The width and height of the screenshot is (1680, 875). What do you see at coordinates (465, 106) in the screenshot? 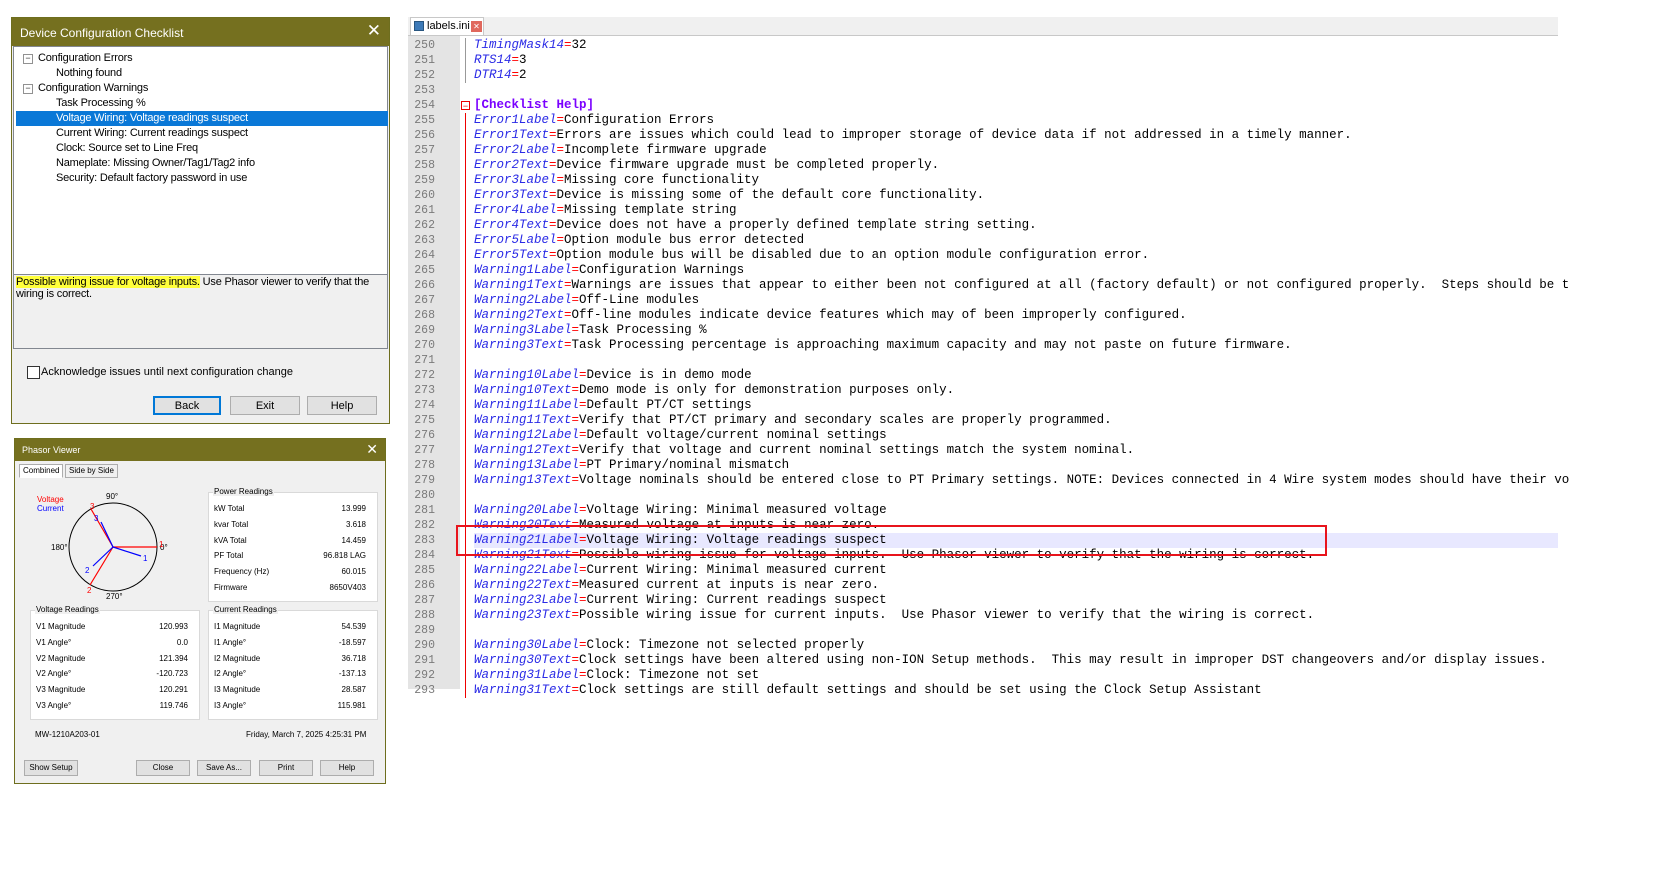
I see `fold-minus-icon: −` at bounding box center [465, 106].